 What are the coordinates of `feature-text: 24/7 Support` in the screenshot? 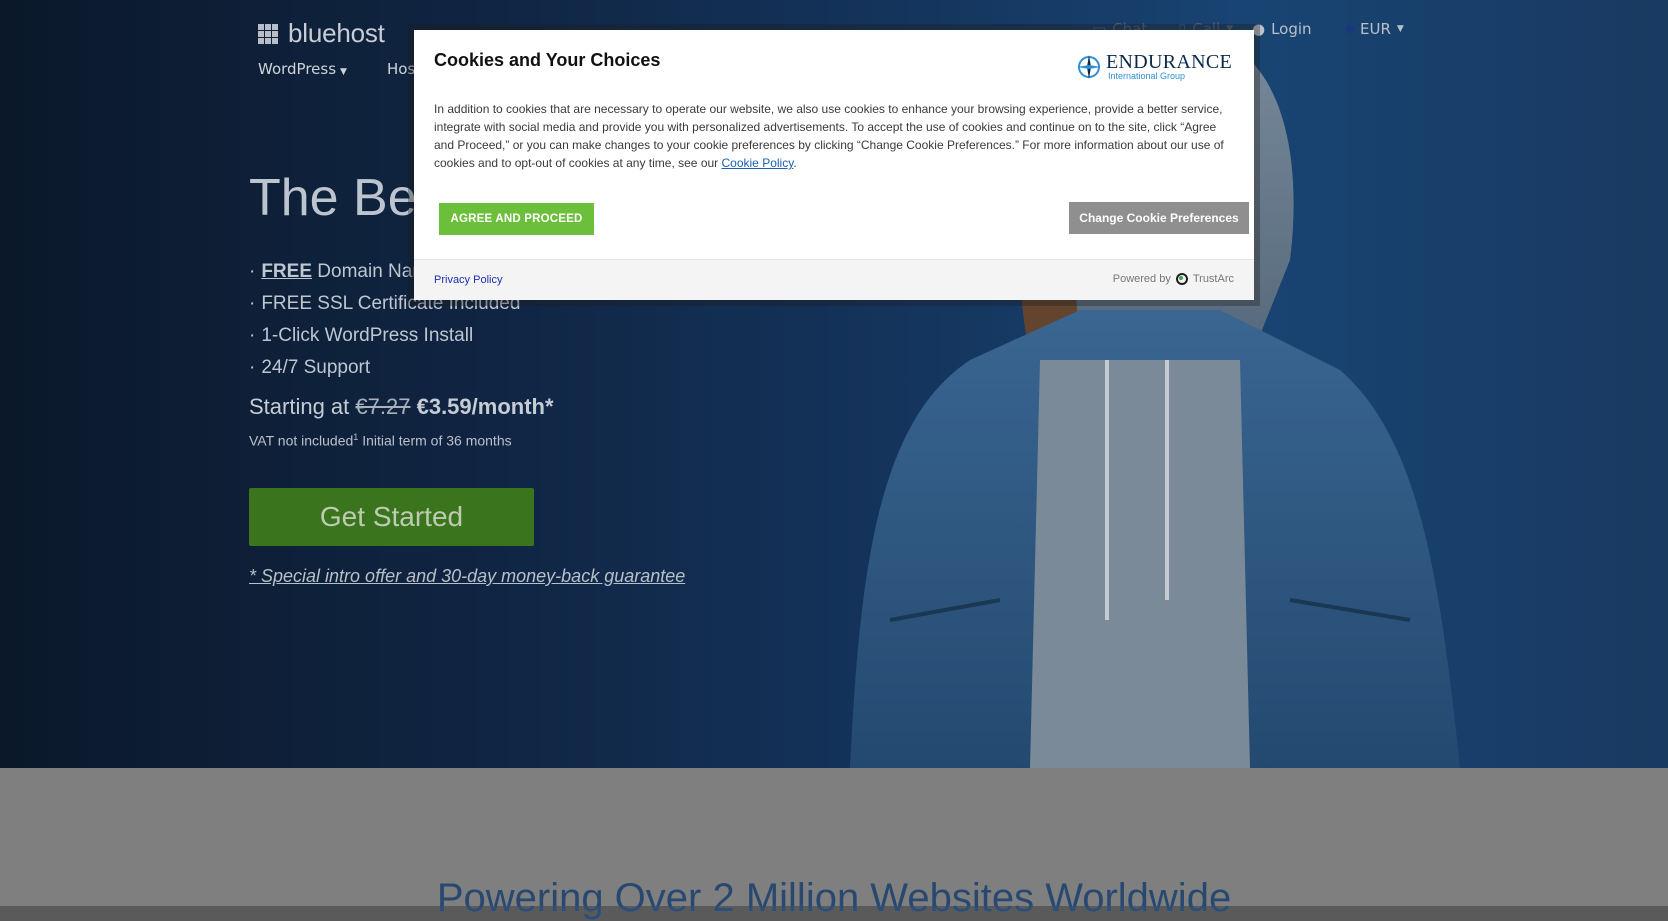 It's located at (316, 367).